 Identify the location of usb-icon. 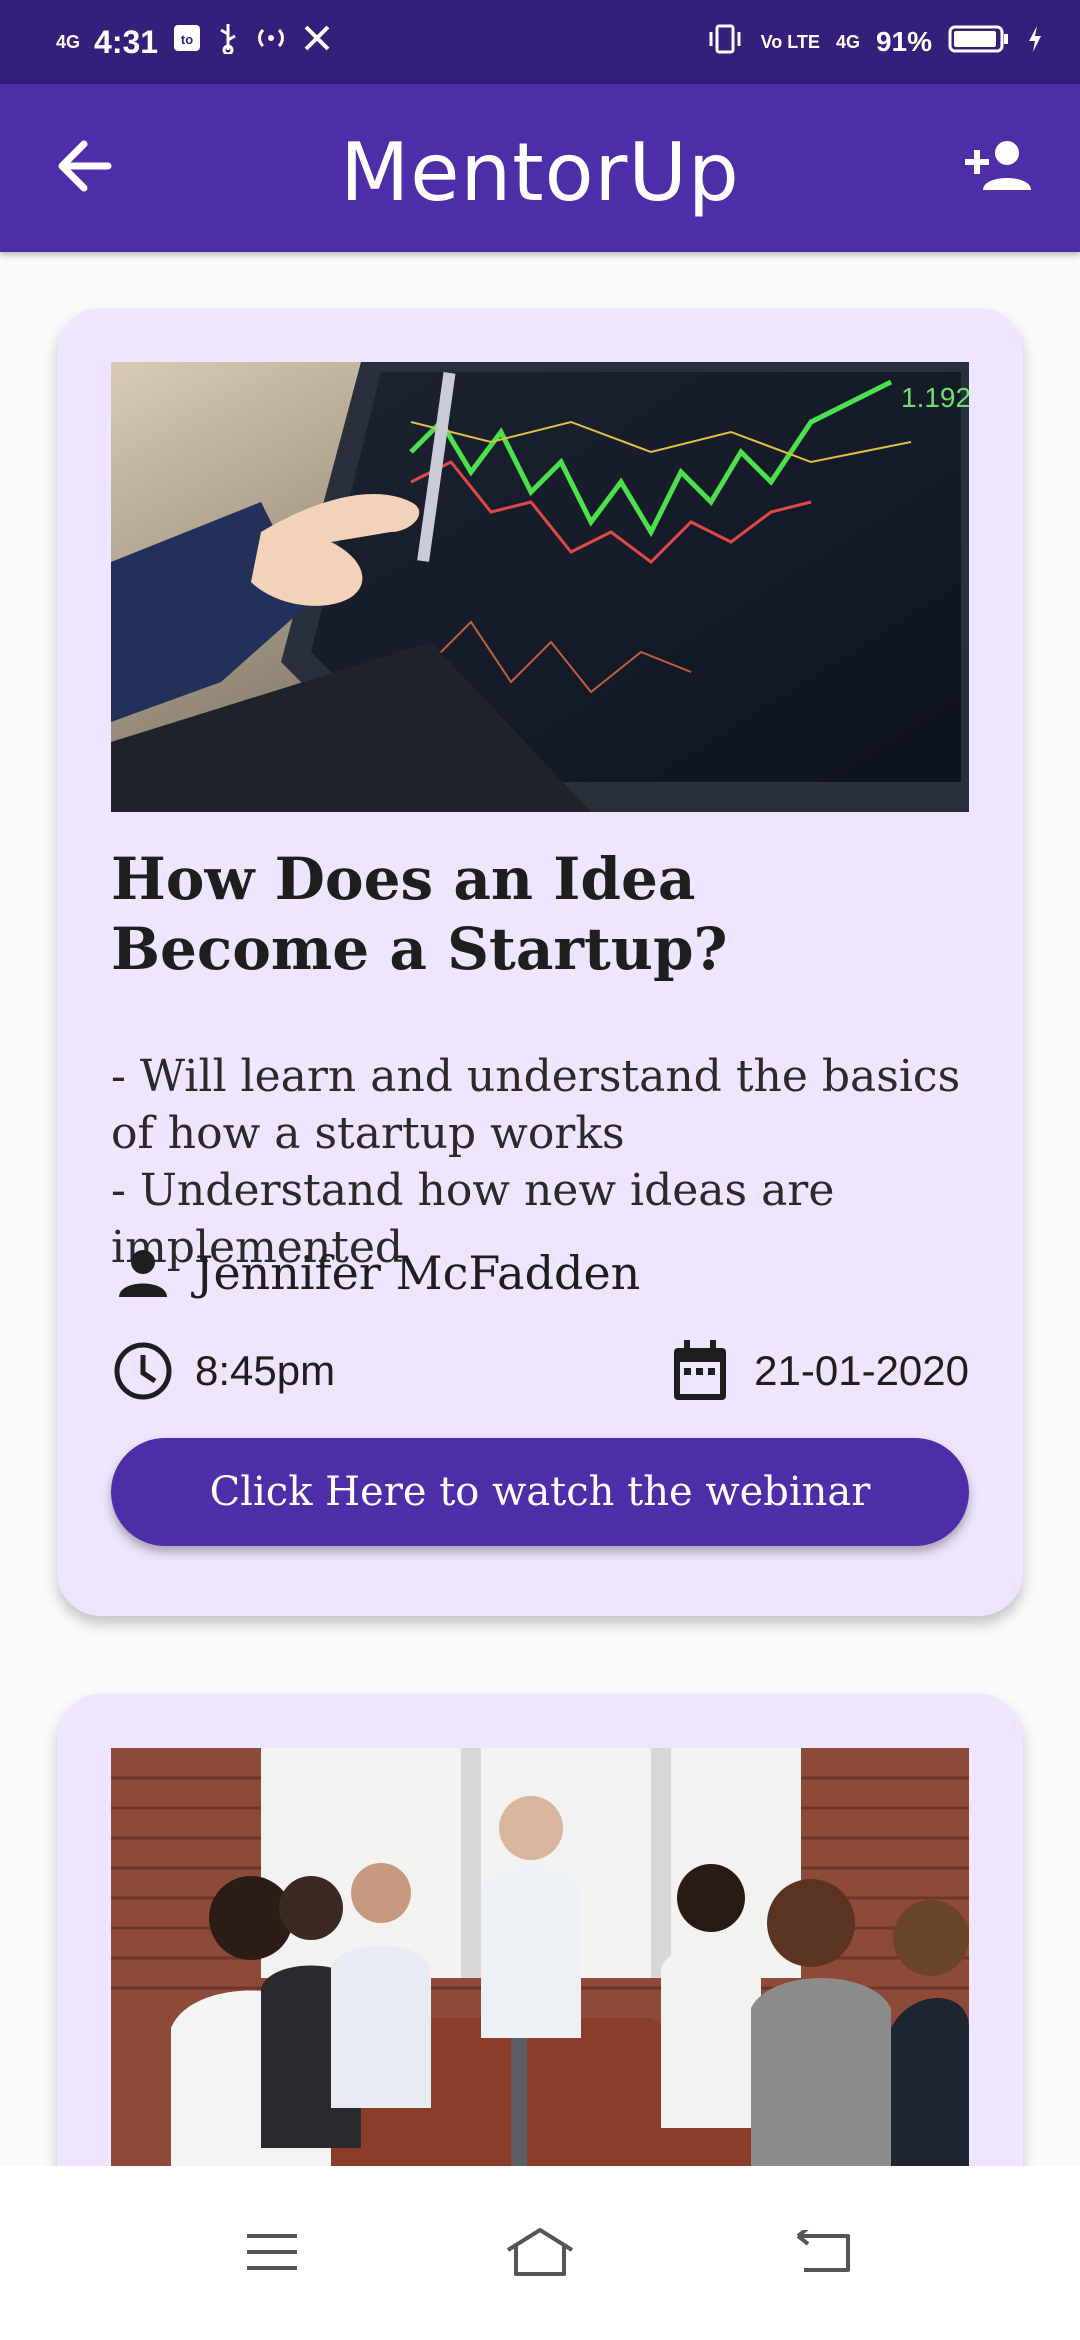
(228, 42).